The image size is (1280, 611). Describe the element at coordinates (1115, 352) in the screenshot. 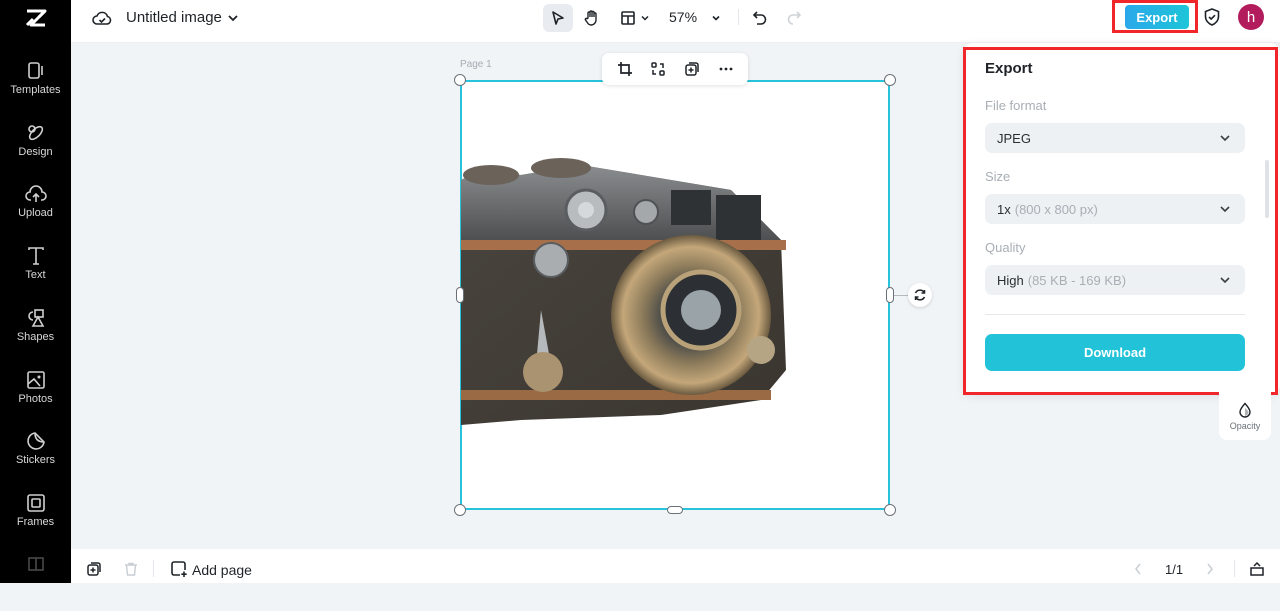

I see `download-button: Download` at that location.